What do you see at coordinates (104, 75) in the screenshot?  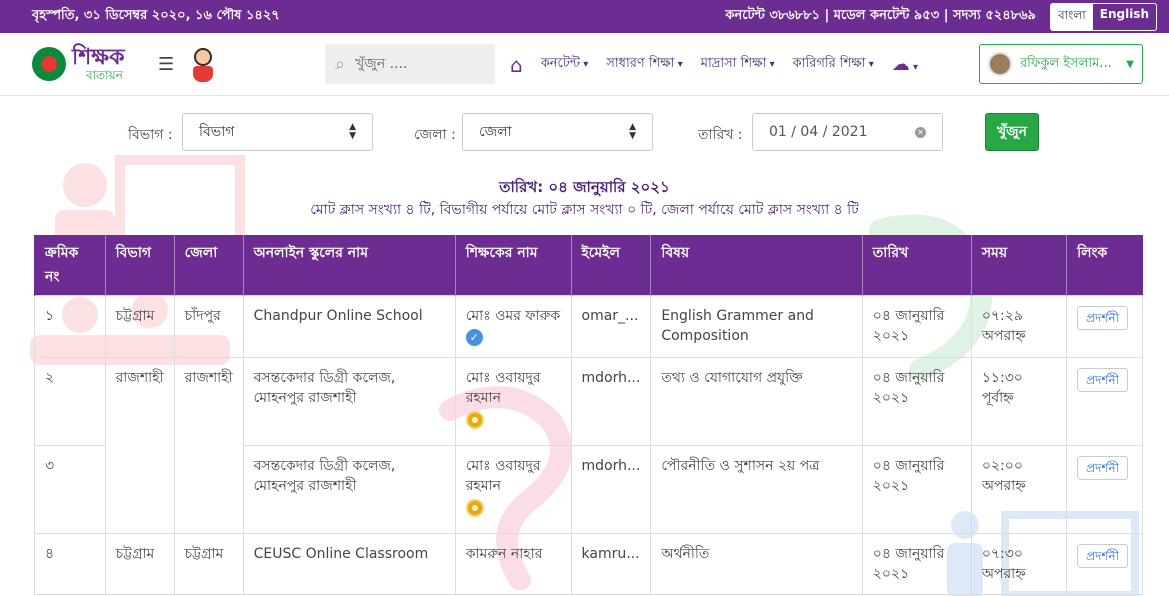 I see `logo-line2: বাতায়ন` at bounding box center [104, 75].